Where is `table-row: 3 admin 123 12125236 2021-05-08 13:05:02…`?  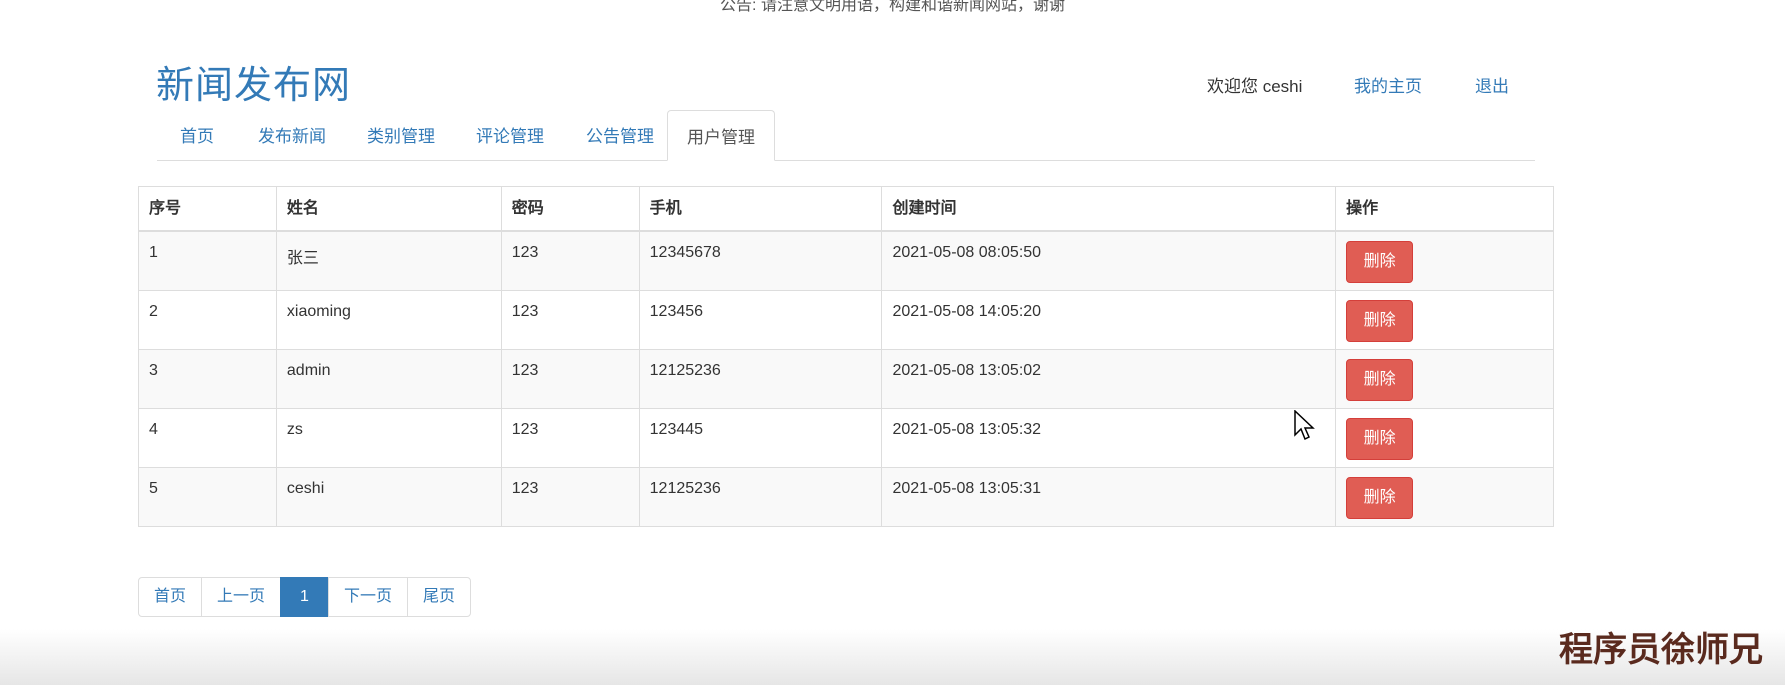 table-row: 3 admin 123 12125236 2021-05-08 13:05:02… is located at coordinates (846, 378).